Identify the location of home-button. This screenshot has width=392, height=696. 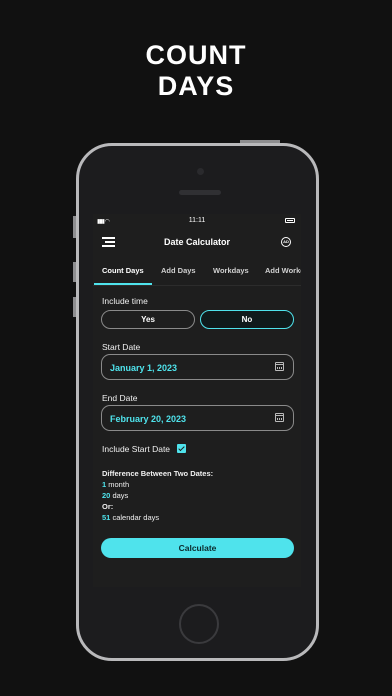
(199, 624).